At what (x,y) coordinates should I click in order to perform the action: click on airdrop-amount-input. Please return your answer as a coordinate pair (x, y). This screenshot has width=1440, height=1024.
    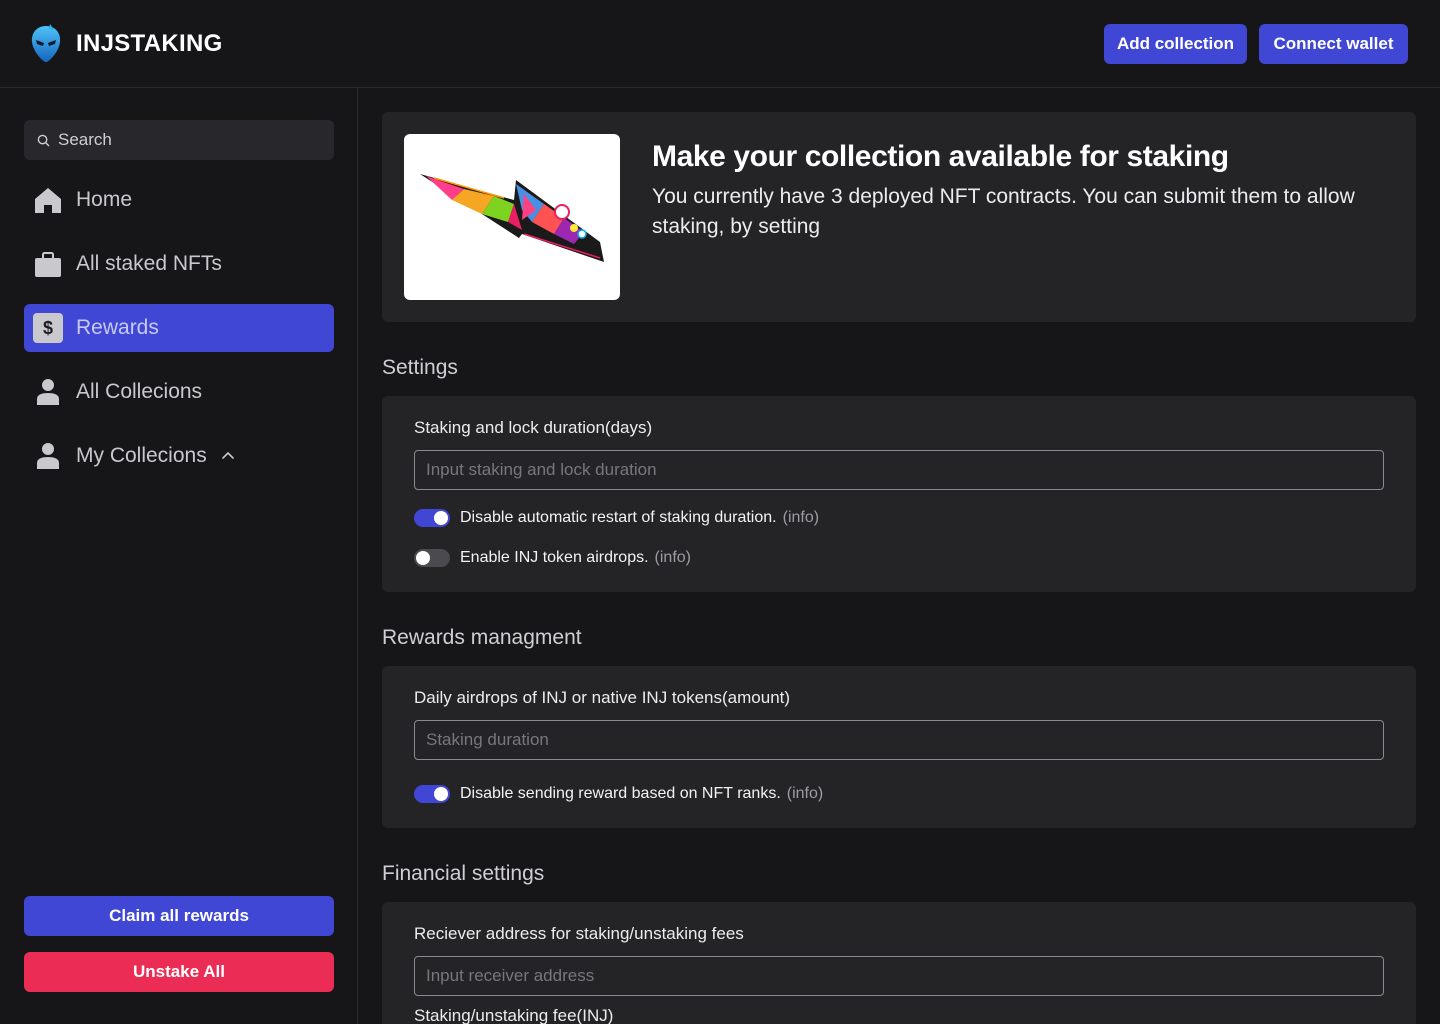
    Looking at the image, I should click on (899, 740).